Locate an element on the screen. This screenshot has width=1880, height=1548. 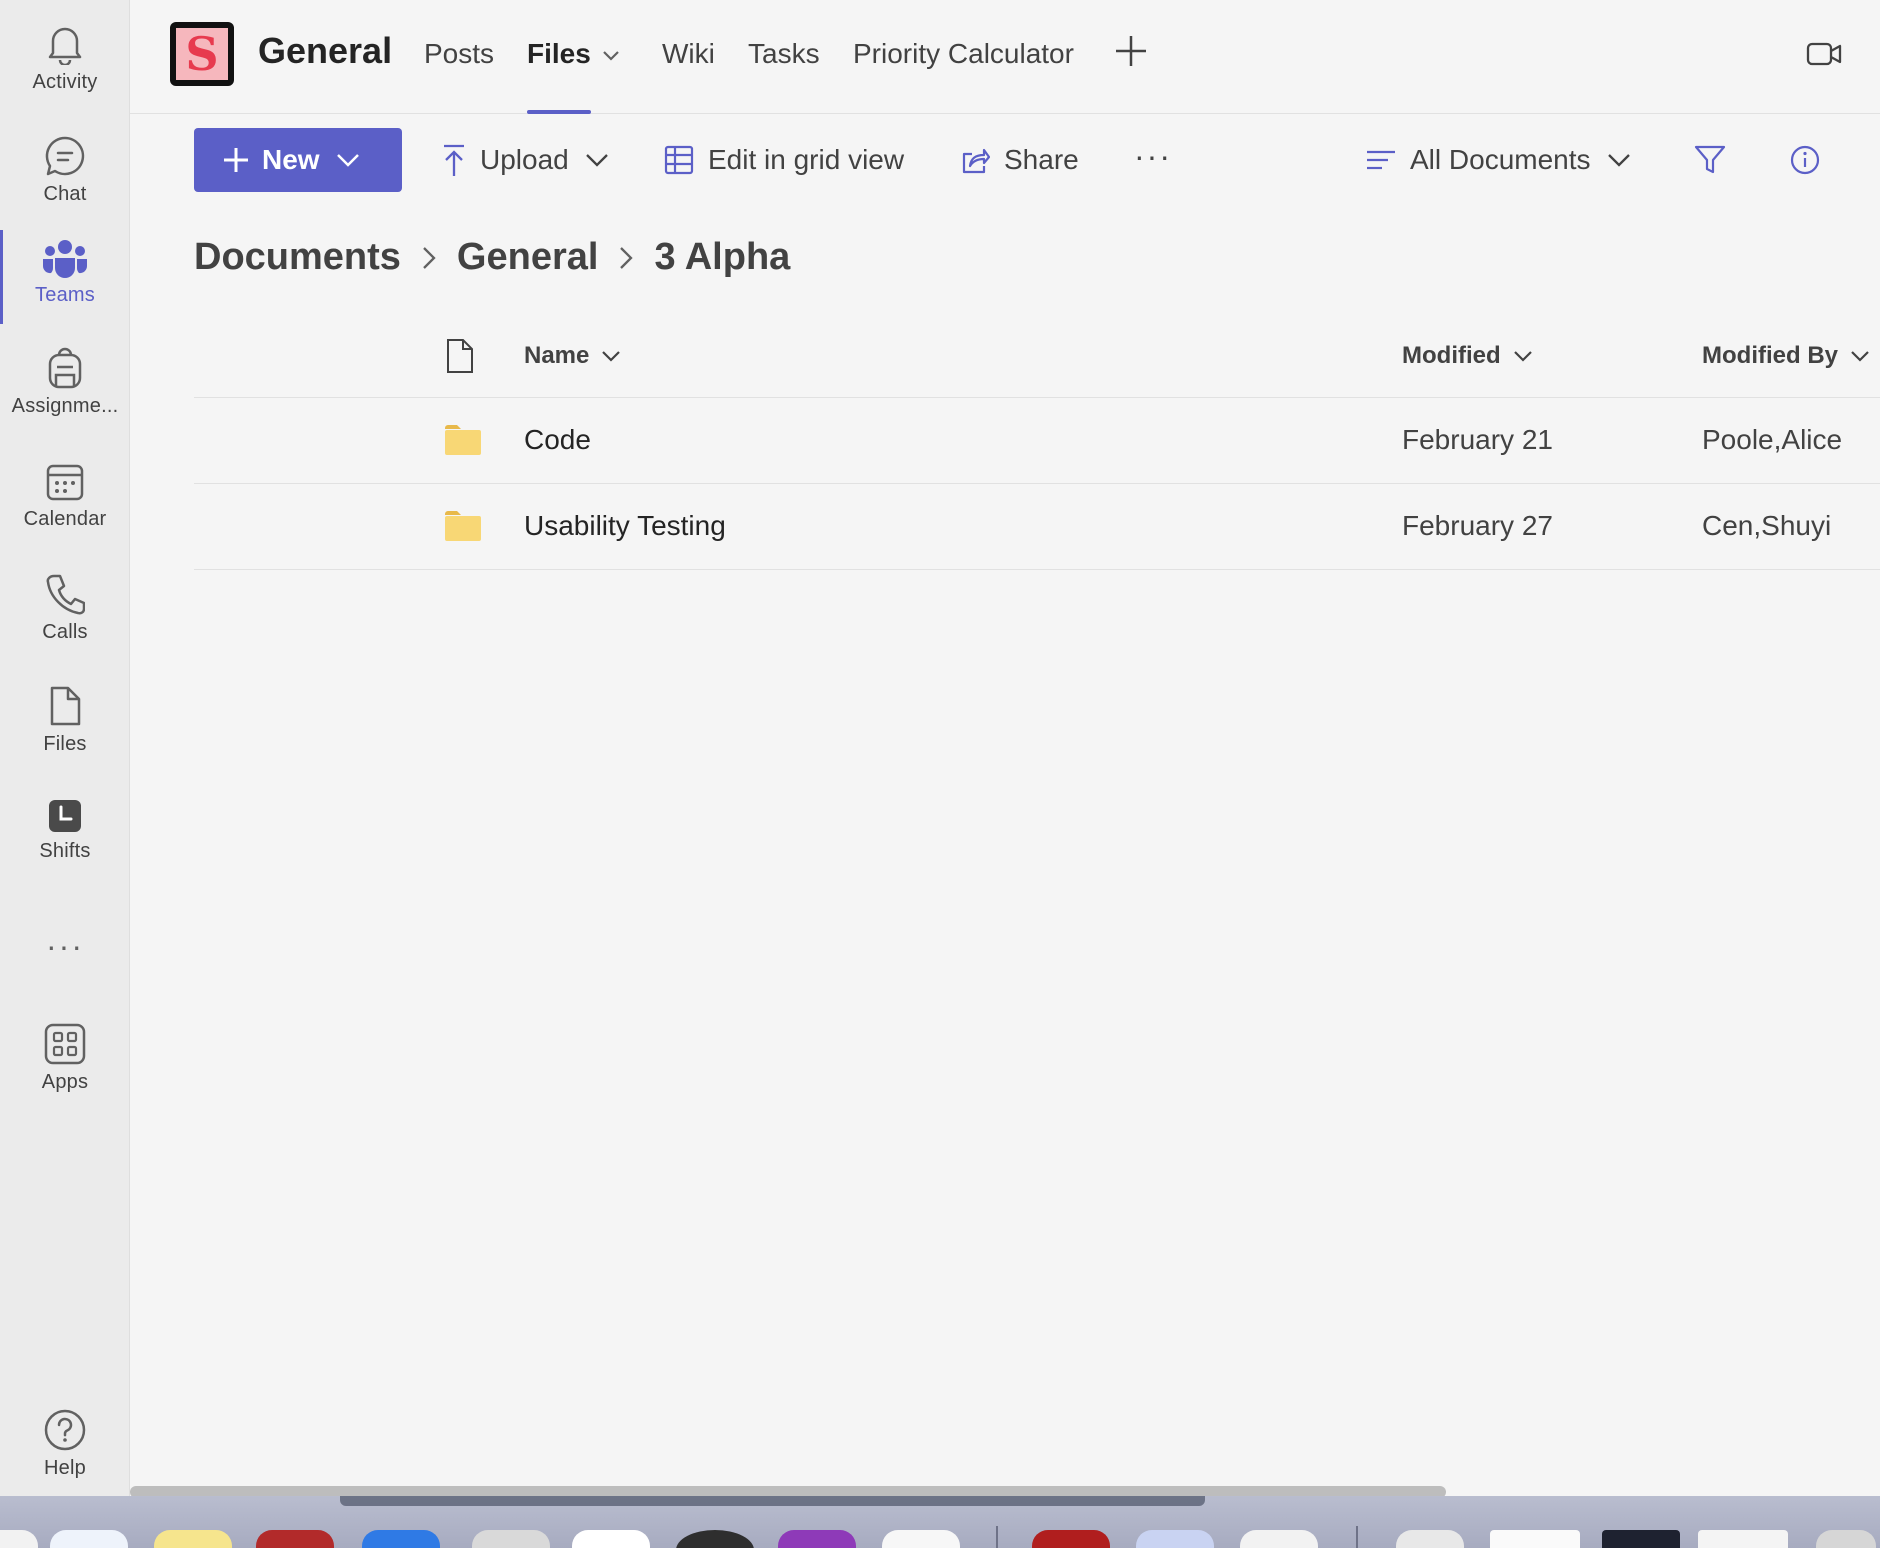
more-icon: ··· is located at coordinates (65, 945).